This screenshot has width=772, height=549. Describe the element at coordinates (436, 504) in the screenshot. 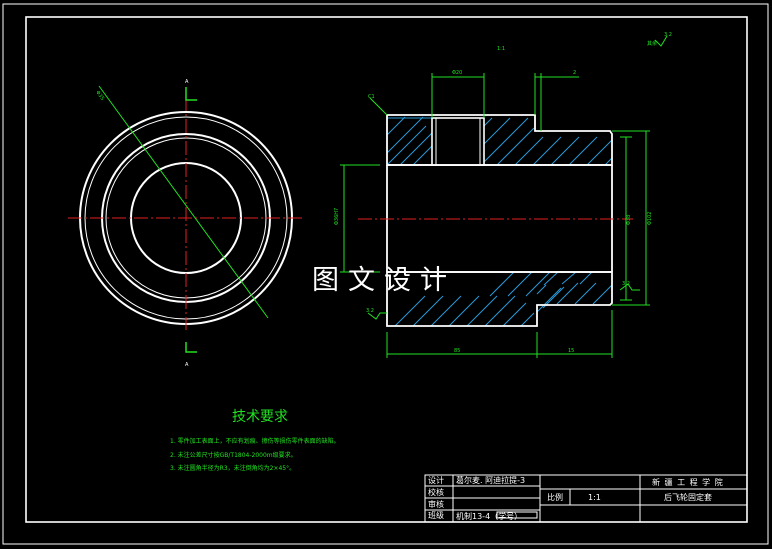

I see `role-review: 审核` at that location.